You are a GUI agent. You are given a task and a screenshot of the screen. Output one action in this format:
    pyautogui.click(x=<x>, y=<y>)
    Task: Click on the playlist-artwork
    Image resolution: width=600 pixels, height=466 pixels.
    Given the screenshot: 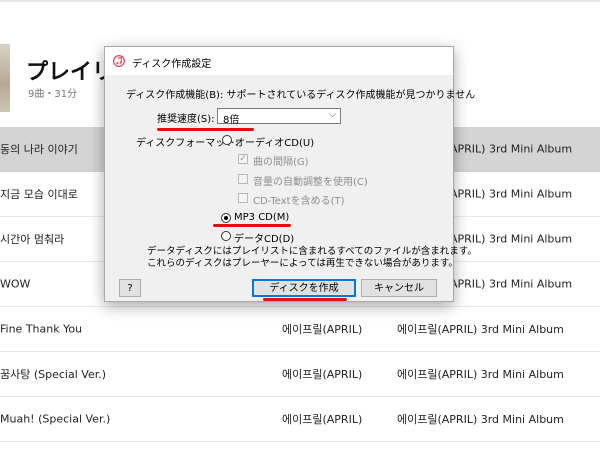 What is the action you would take?
    pyautogui.click(x=5, y=78)
    